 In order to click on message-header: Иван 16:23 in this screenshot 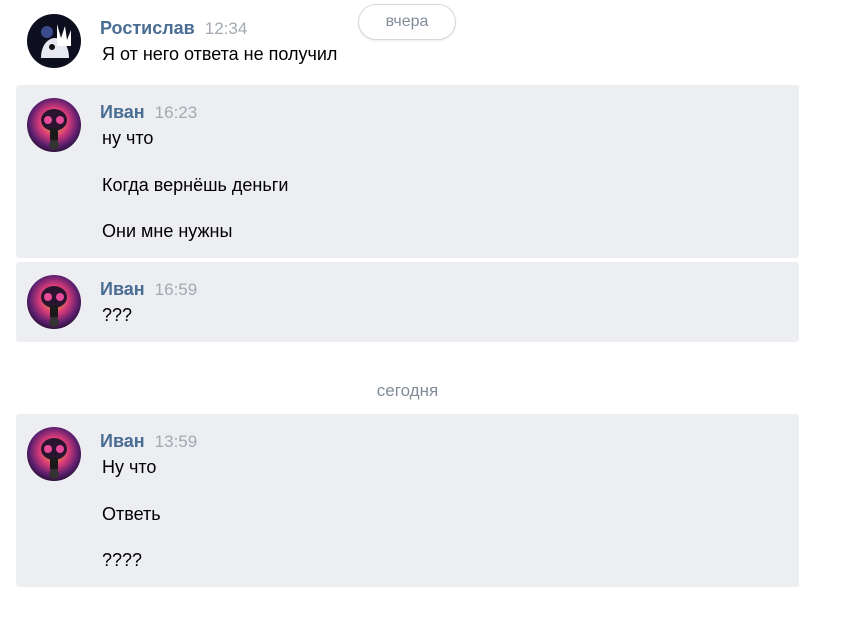, I will do `click(148, 112)`.